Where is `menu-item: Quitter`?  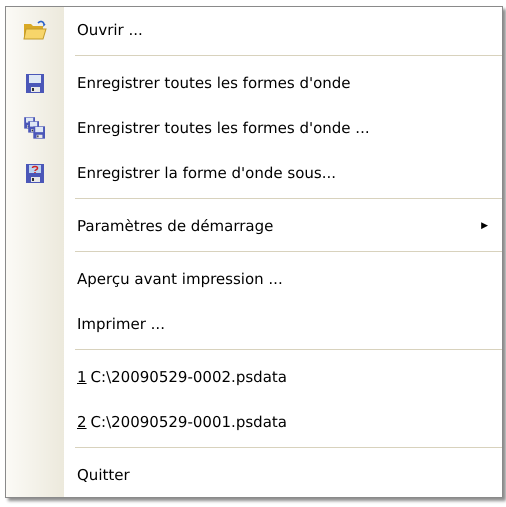
menu-item: Quitter is located at coordinates (254, 474).